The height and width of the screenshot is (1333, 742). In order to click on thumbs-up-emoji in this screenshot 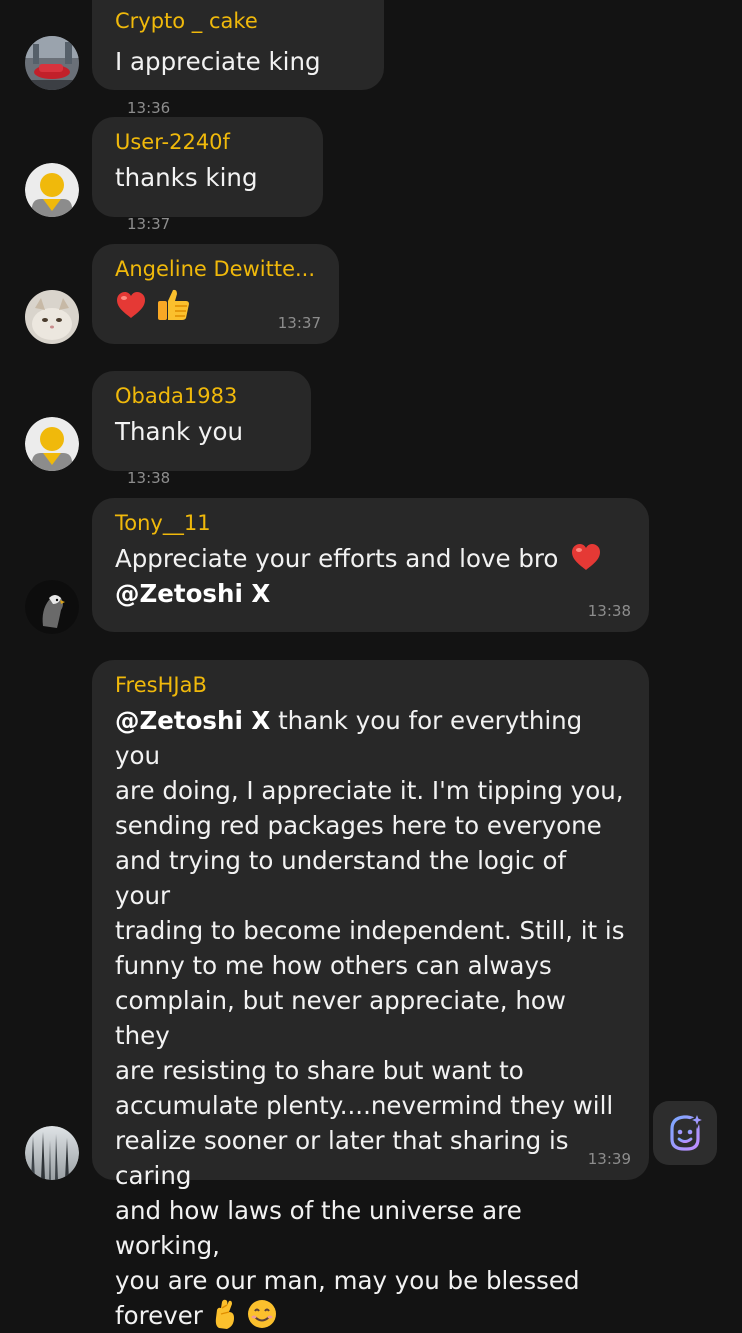, I will do `click(173, 304)`.